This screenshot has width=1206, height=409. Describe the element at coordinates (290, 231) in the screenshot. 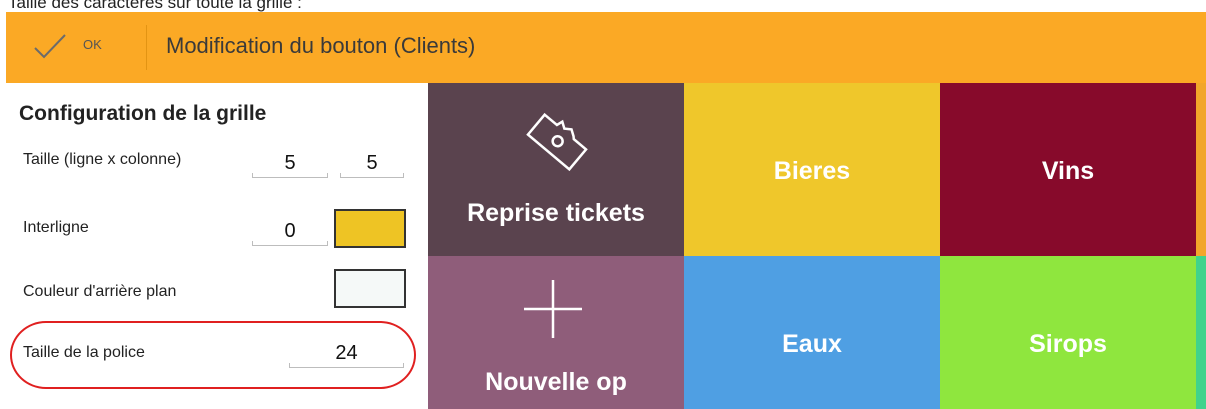

I see `spacing-input: 0` at that location.